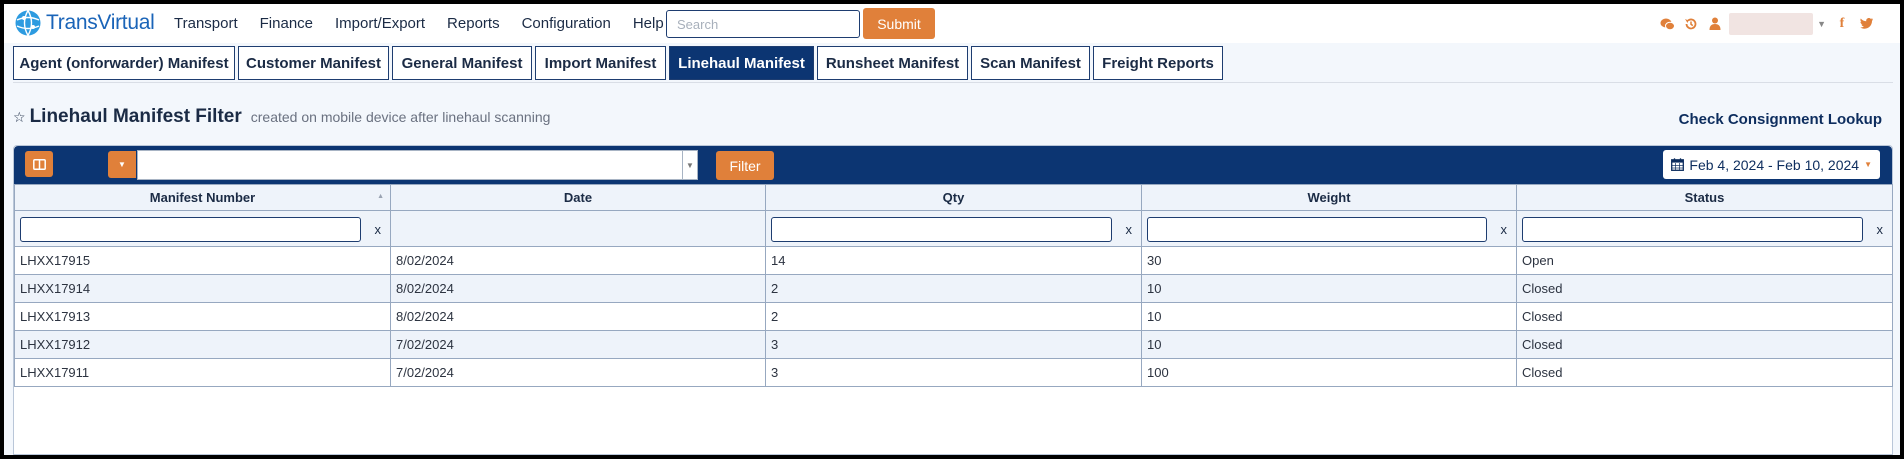 The image size is (1904, 459). What do you see at coordinates (380, 196) in the screenshot?
I see `sort-asc-icon: ▲` at bounding box center [380, 196].